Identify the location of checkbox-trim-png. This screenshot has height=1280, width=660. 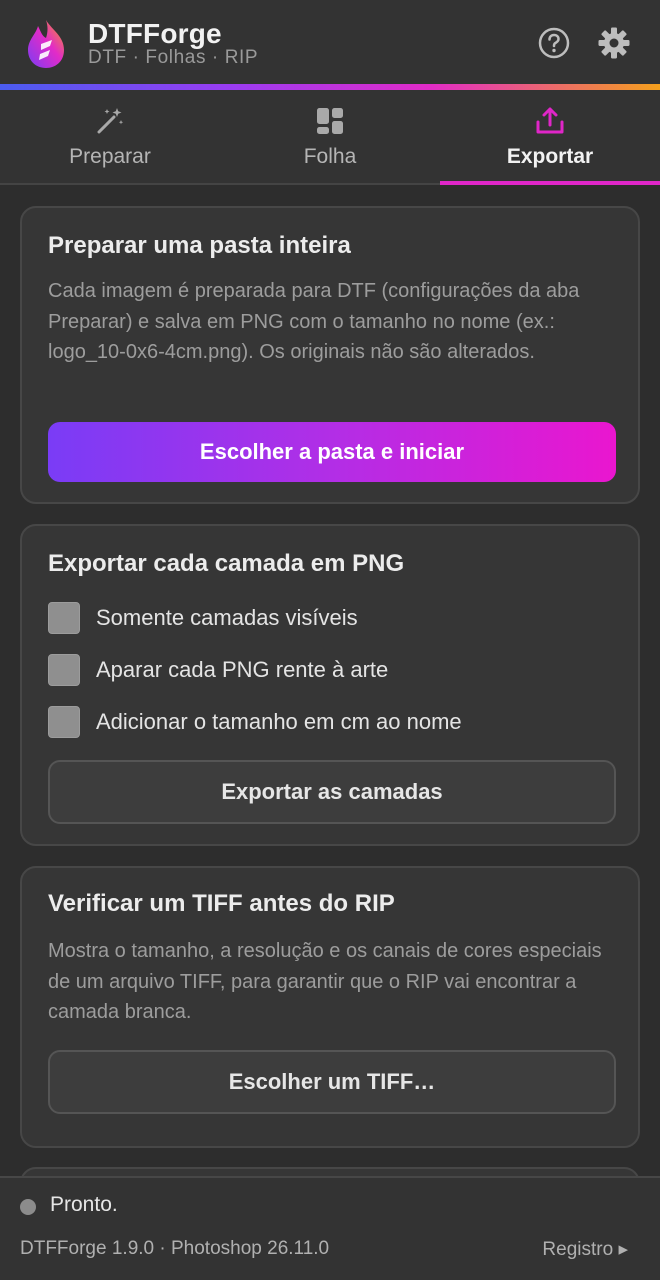
(64, 670).